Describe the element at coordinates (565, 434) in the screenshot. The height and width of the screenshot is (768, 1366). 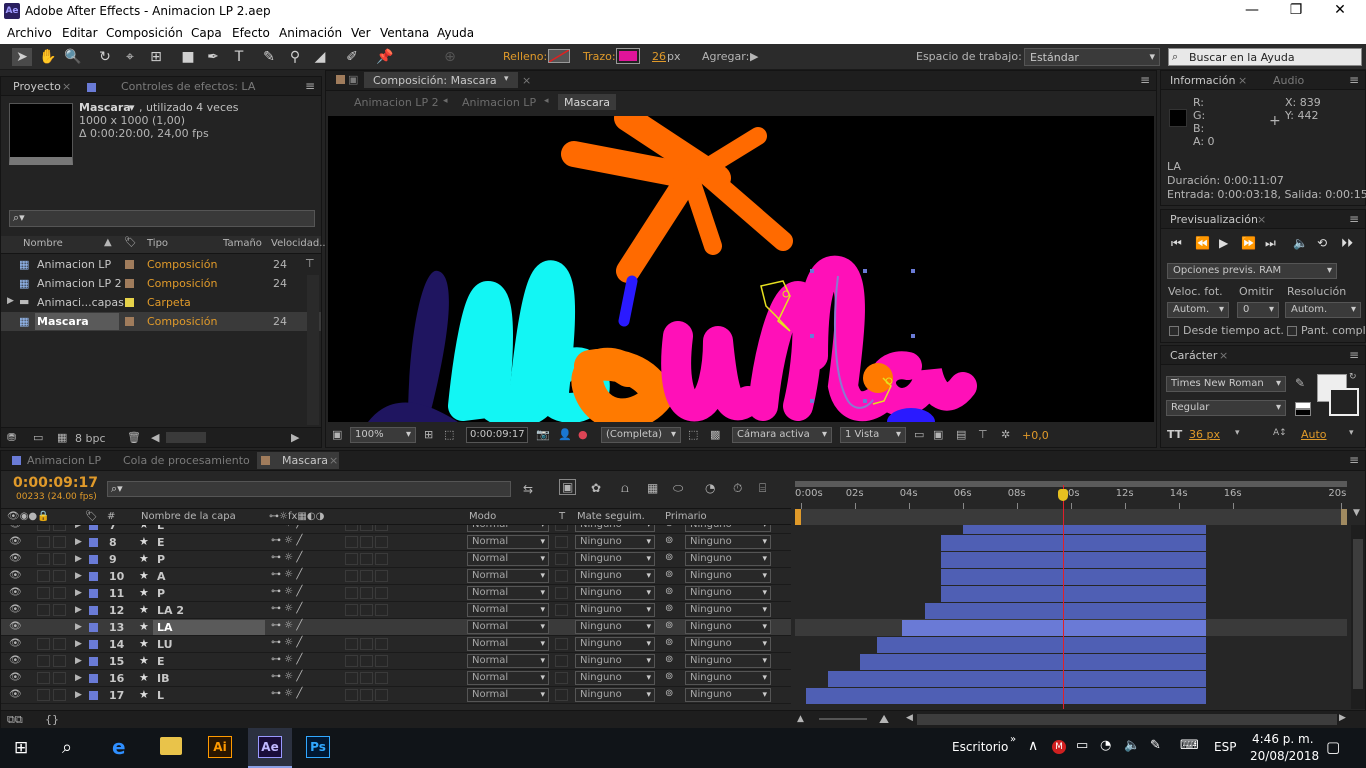
I see `show-snapshot-icon: 👤` at that location.